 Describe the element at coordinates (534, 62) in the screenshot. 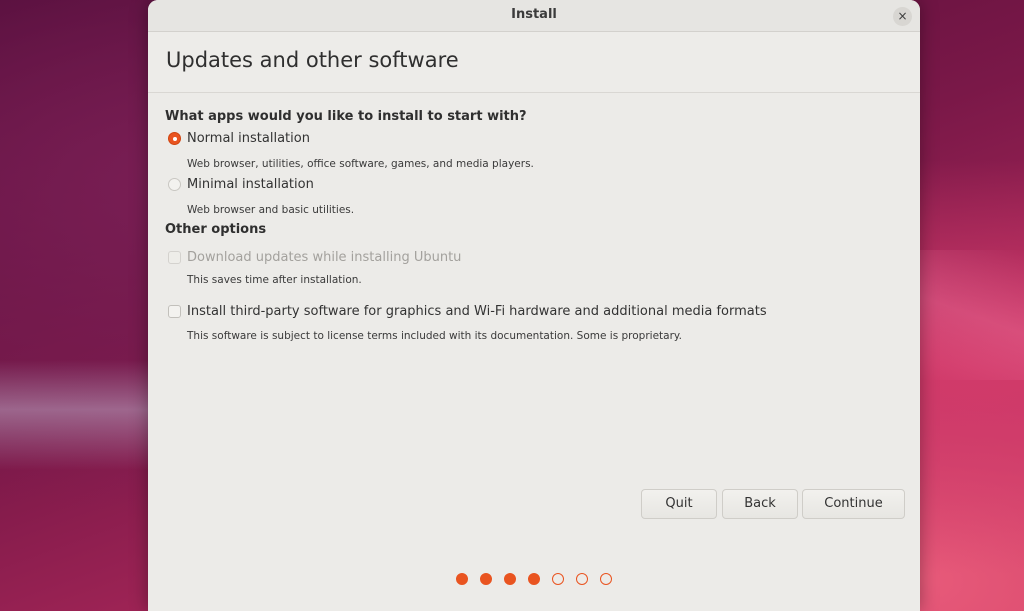

I see `page-header: Updates and other software` at that location.